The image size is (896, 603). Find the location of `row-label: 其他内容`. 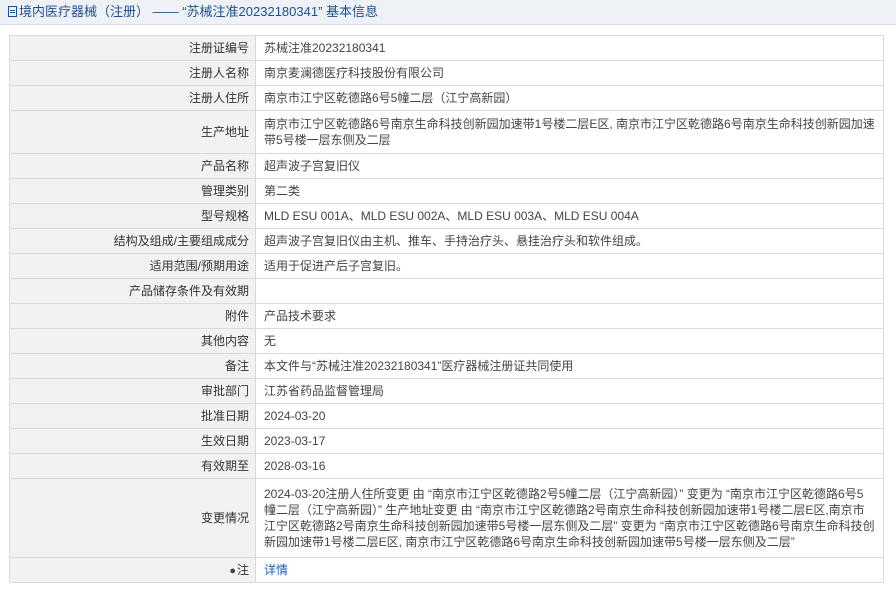

row-label: 其他内容 is located at coordinates (132, 341).